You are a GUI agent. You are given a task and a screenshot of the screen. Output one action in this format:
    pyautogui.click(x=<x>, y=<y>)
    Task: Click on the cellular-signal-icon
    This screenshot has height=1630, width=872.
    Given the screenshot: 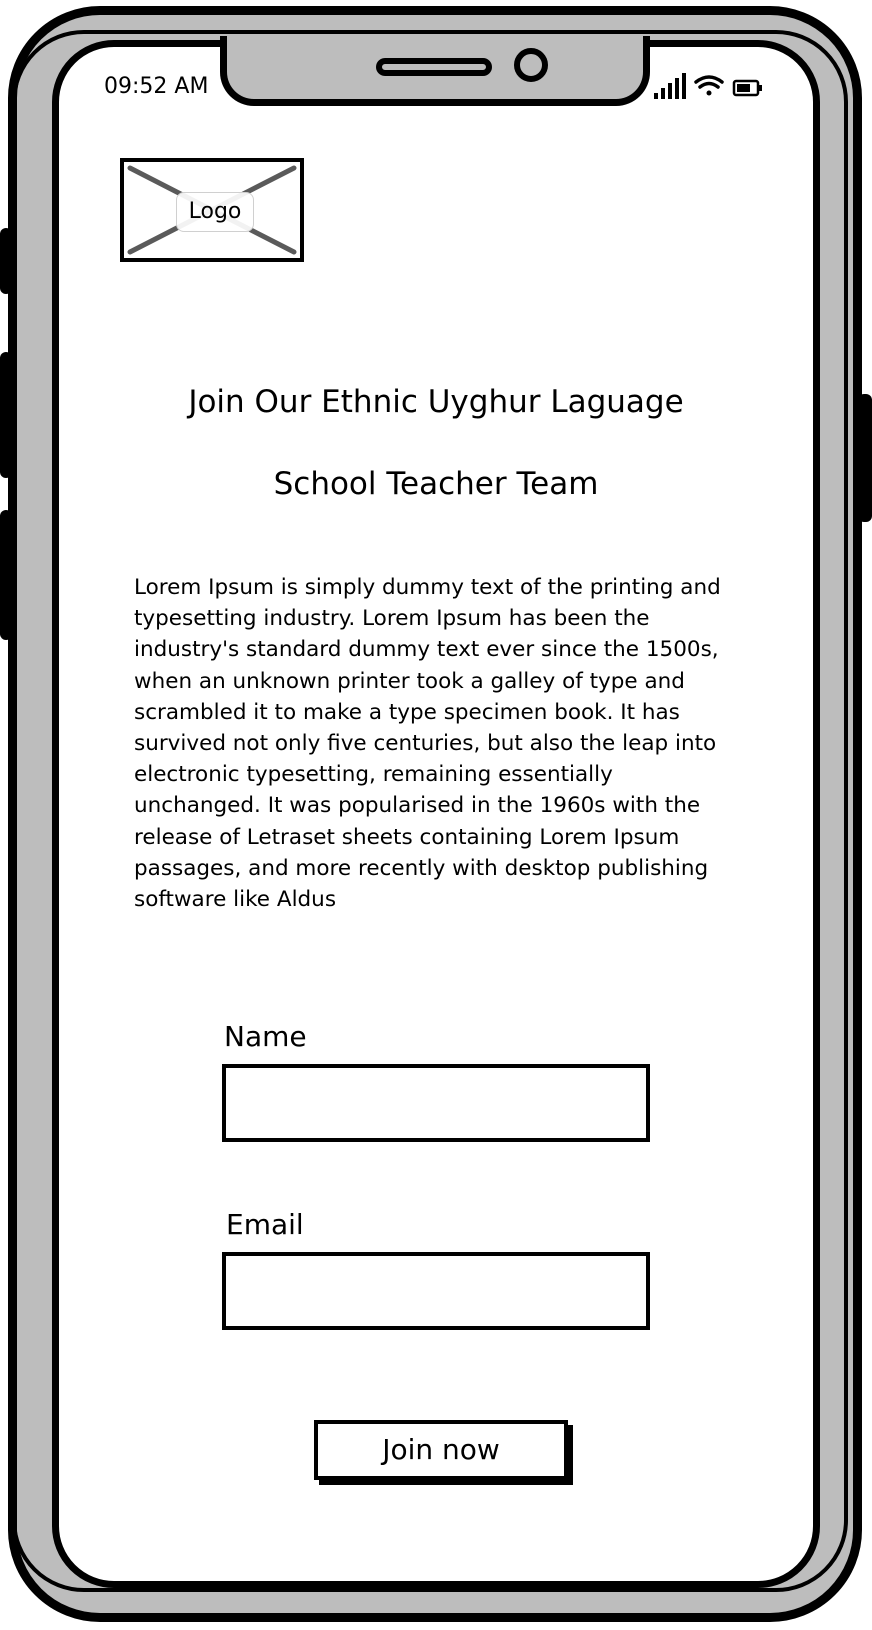 What is the action you would take?
    pyautogui.click(x=670, y=86)
    